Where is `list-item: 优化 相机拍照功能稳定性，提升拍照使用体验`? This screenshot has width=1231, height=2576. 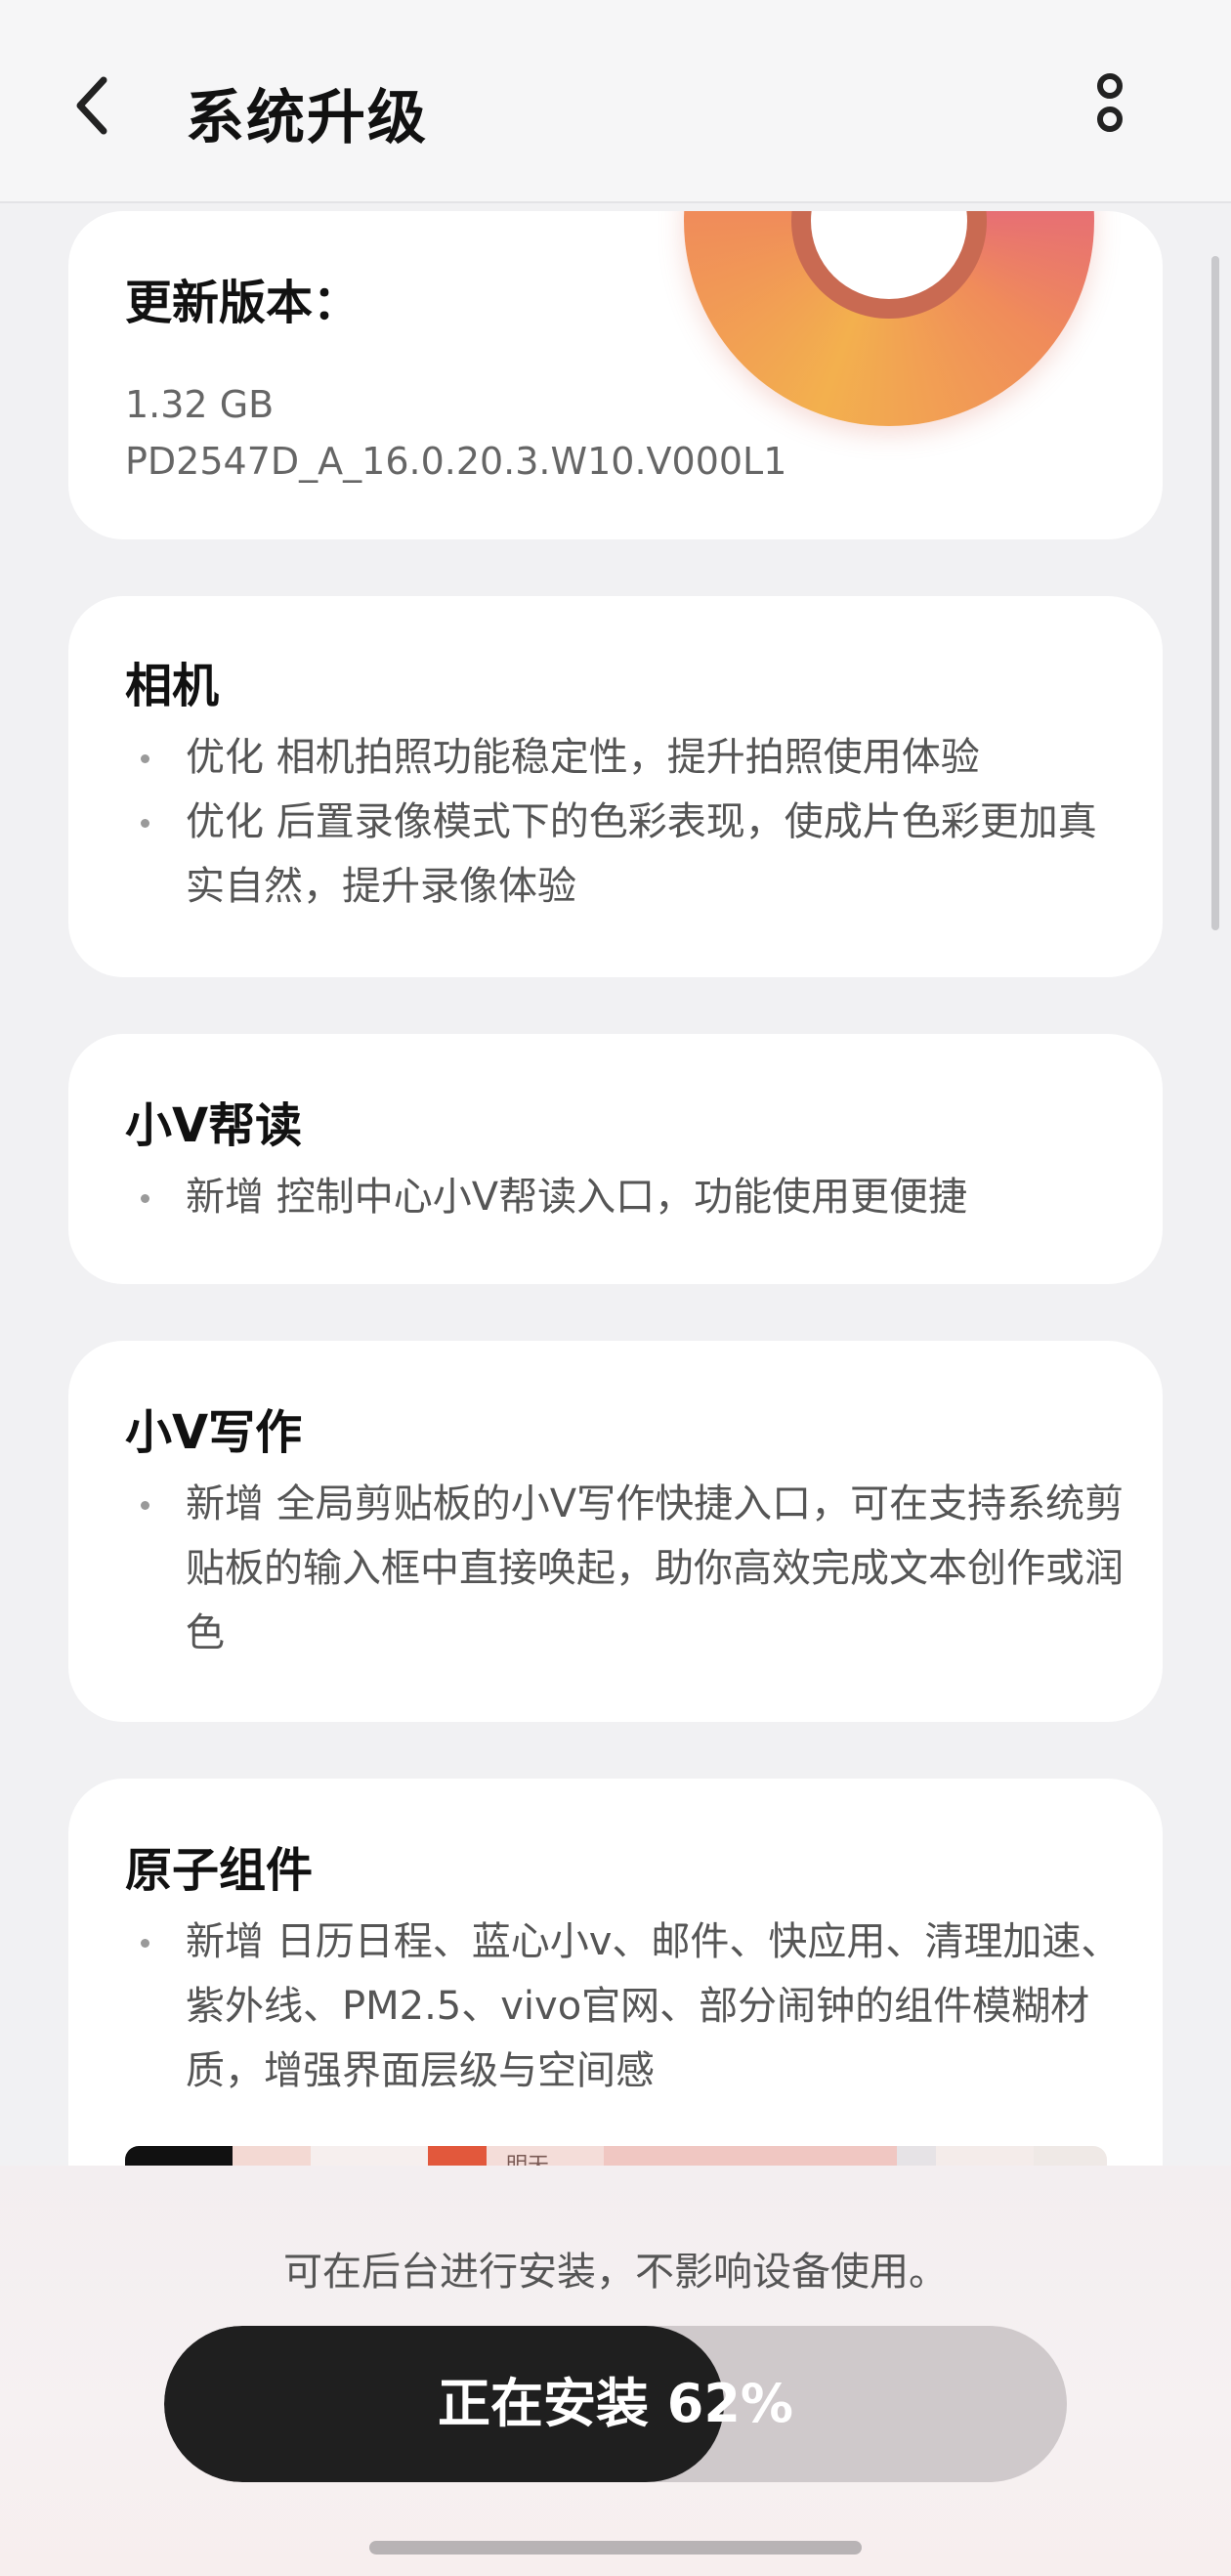
list-item: 优化 相机拍照功能稳定性，提升拍照使用体验 is located at coordinates (628, 758).